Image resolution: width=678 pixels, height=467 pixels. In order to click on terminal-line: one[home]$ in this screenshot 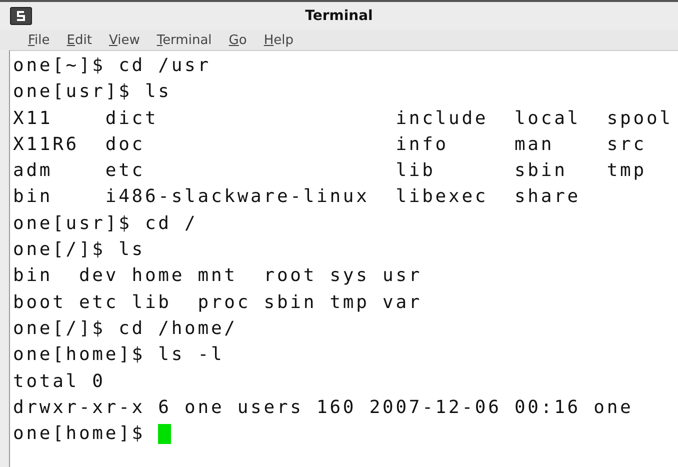, I will do `click(79, 434)`.